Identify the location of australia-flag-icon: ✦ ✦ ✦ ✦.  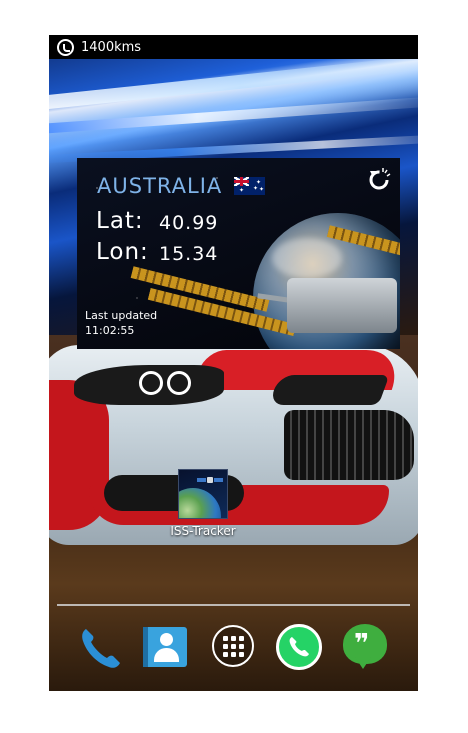
(249, 186).